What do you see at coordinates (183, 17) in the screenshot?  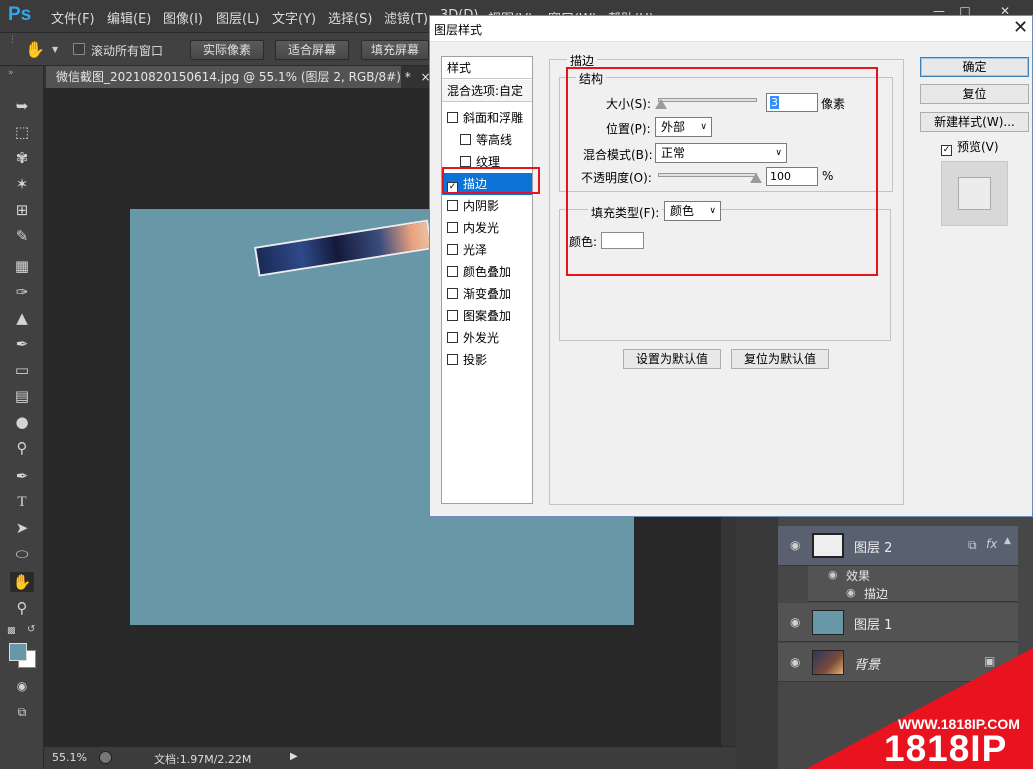 I see `menu-image: 图像(I)` at bounding box center [183, 17].